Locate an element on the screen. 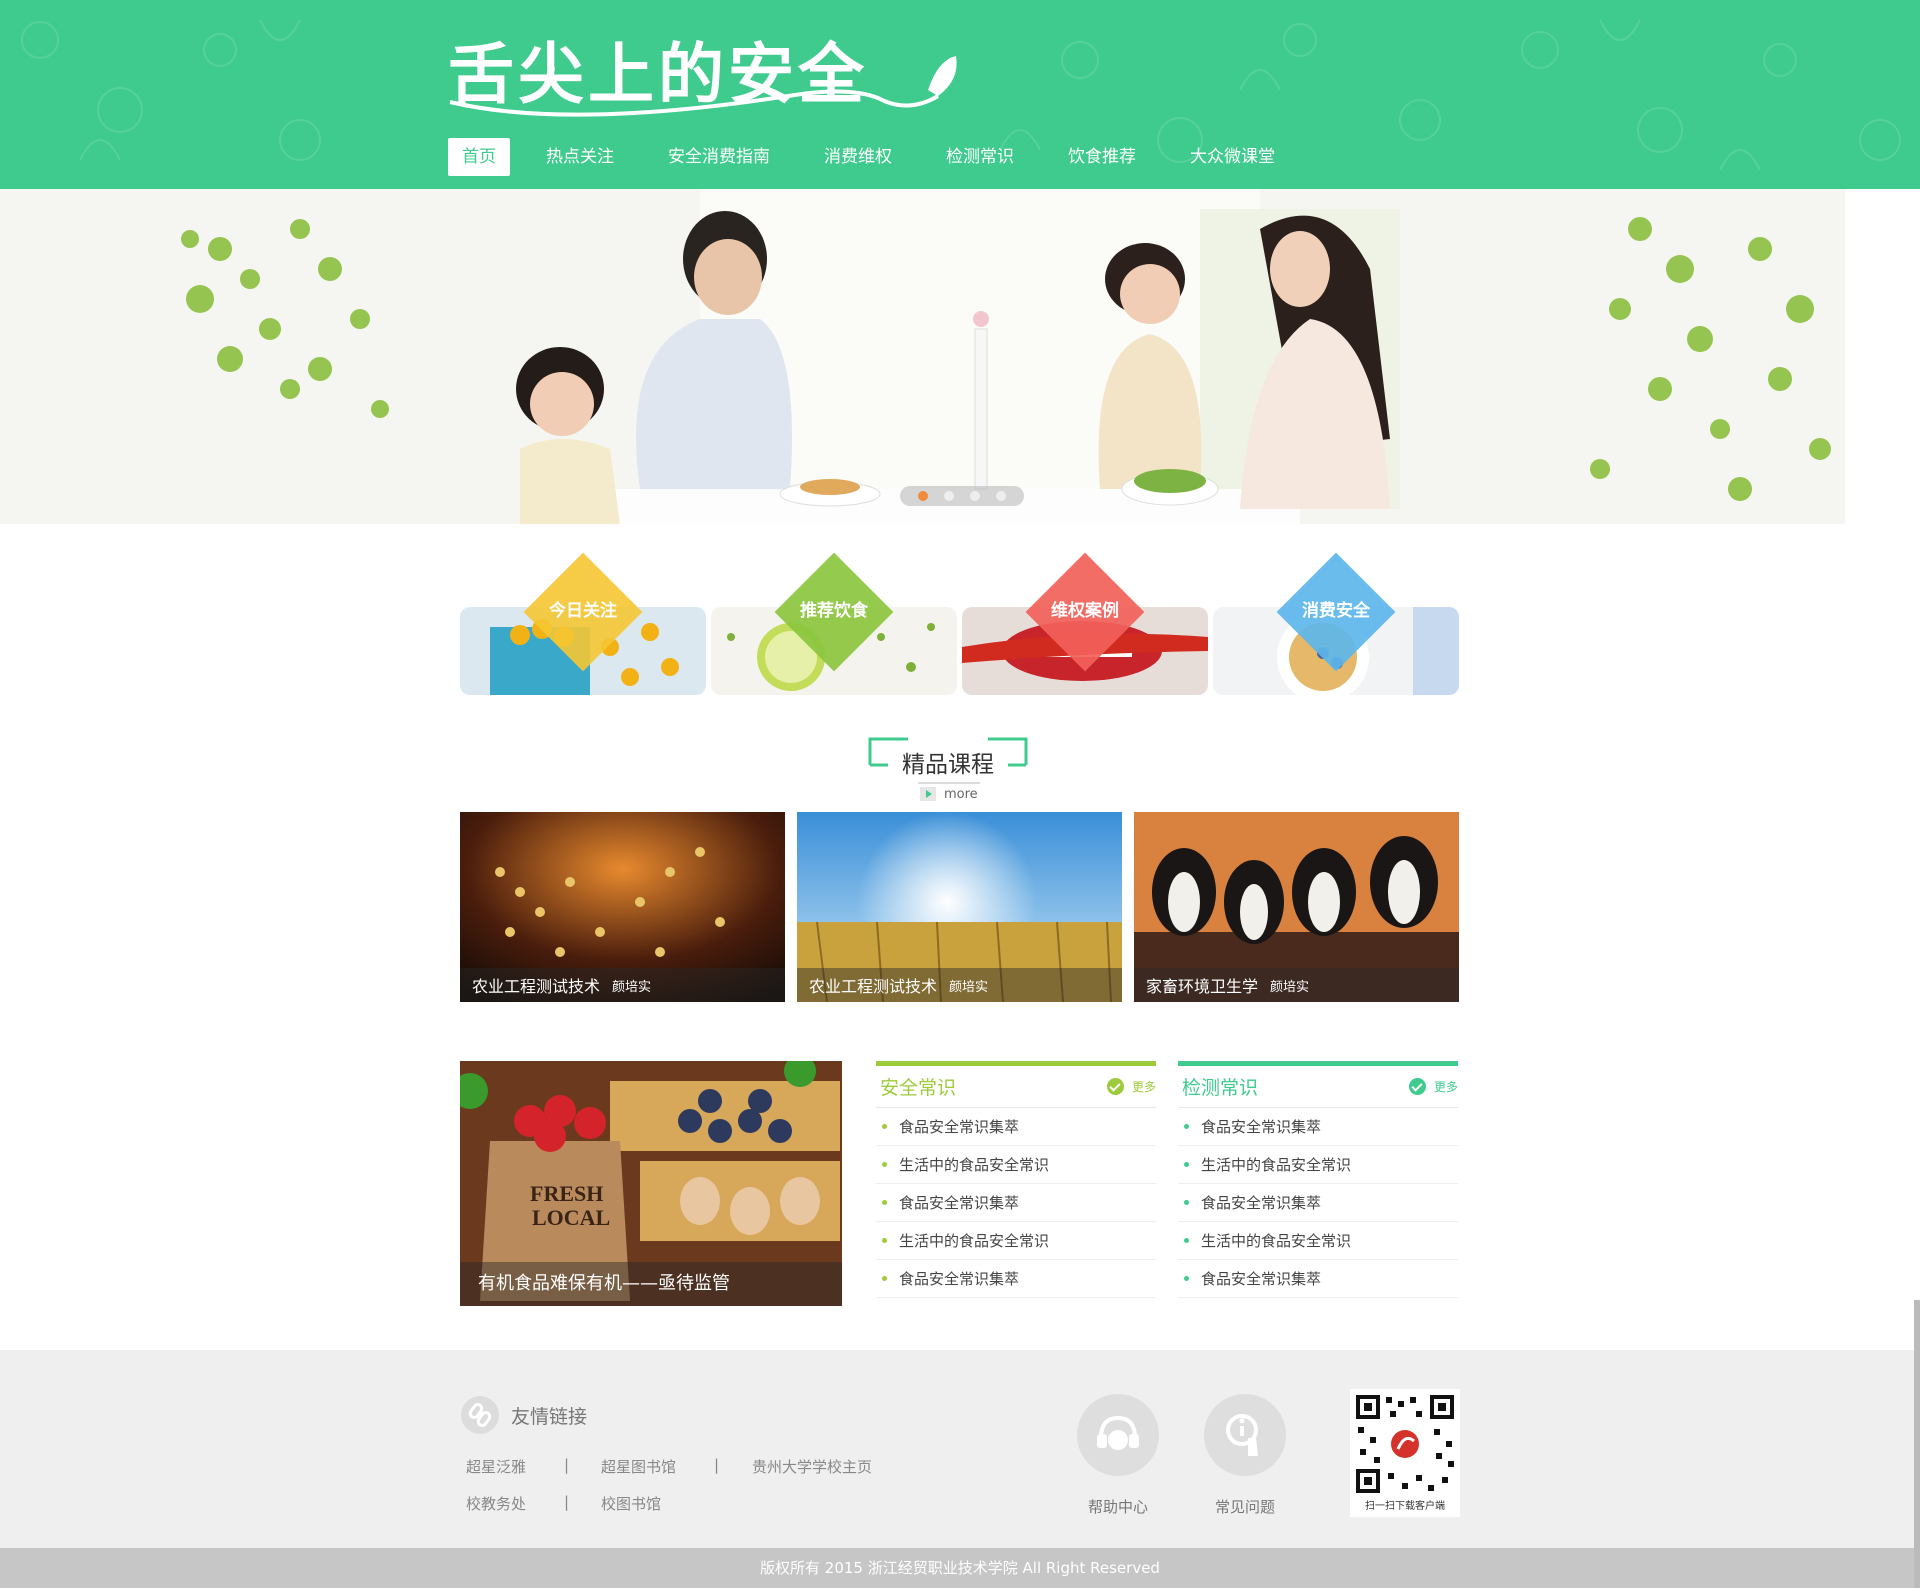 The image size is (1920, 1588). course-card-2: 农业工程测试技术 颜培实 is located at coordinates (959, 907).